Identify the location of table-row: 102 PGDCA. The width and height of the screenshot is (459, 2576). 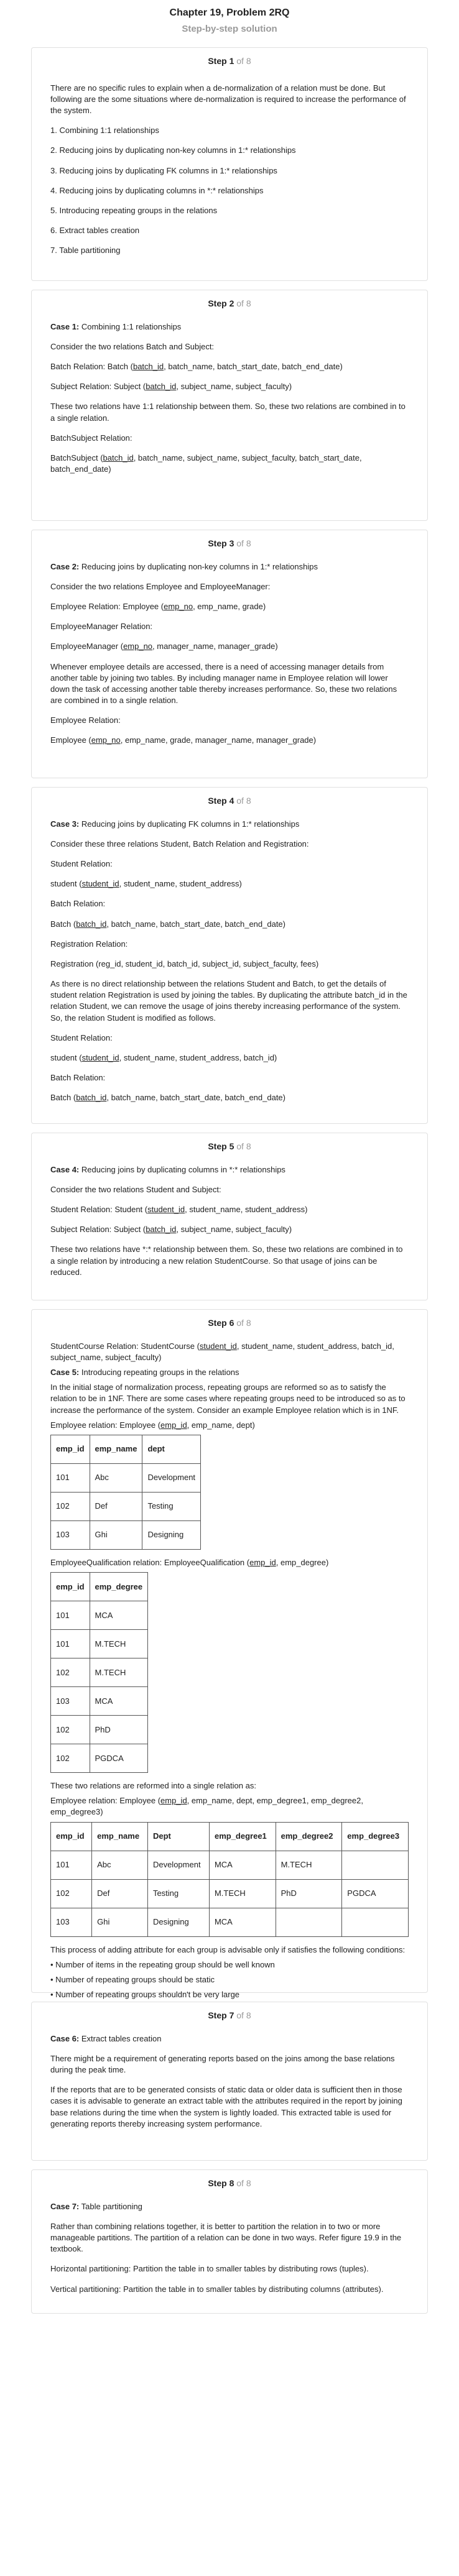
(100, 1758).